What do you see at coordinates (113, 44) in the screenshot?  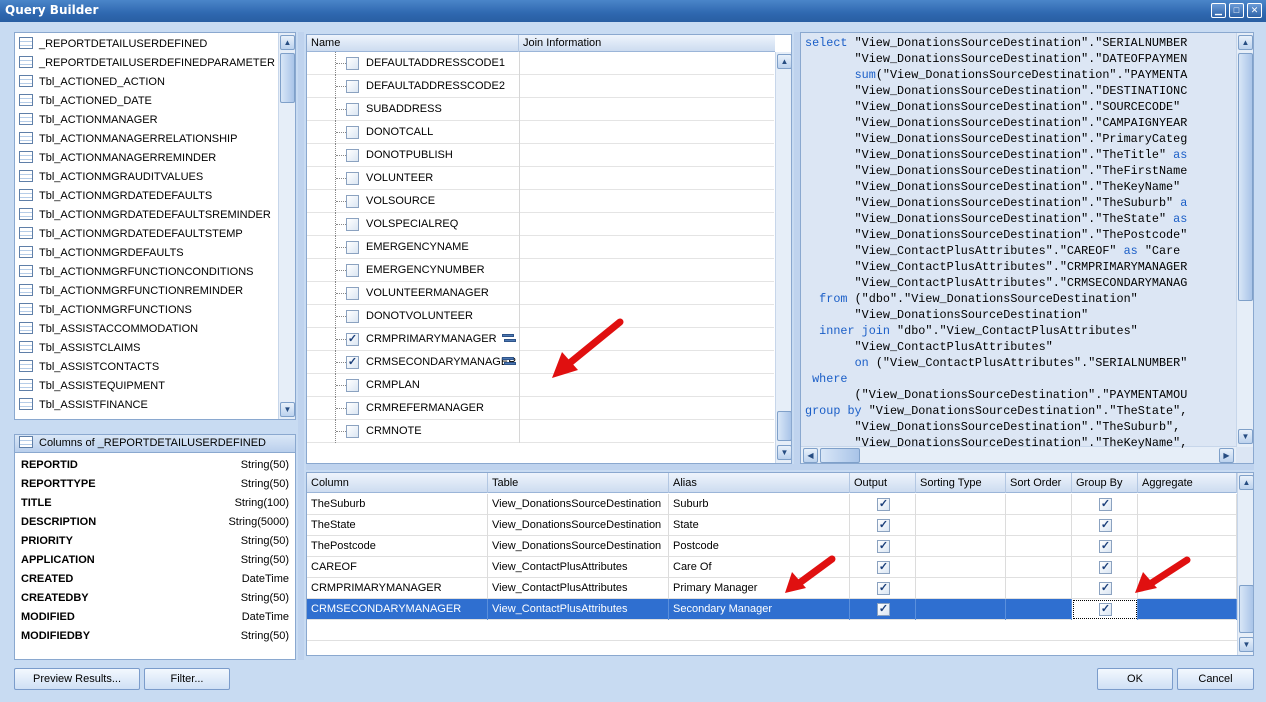 I see `table-list-item: _REPORTDETAILUSERDEFINED` at bounding box center [113, 44].